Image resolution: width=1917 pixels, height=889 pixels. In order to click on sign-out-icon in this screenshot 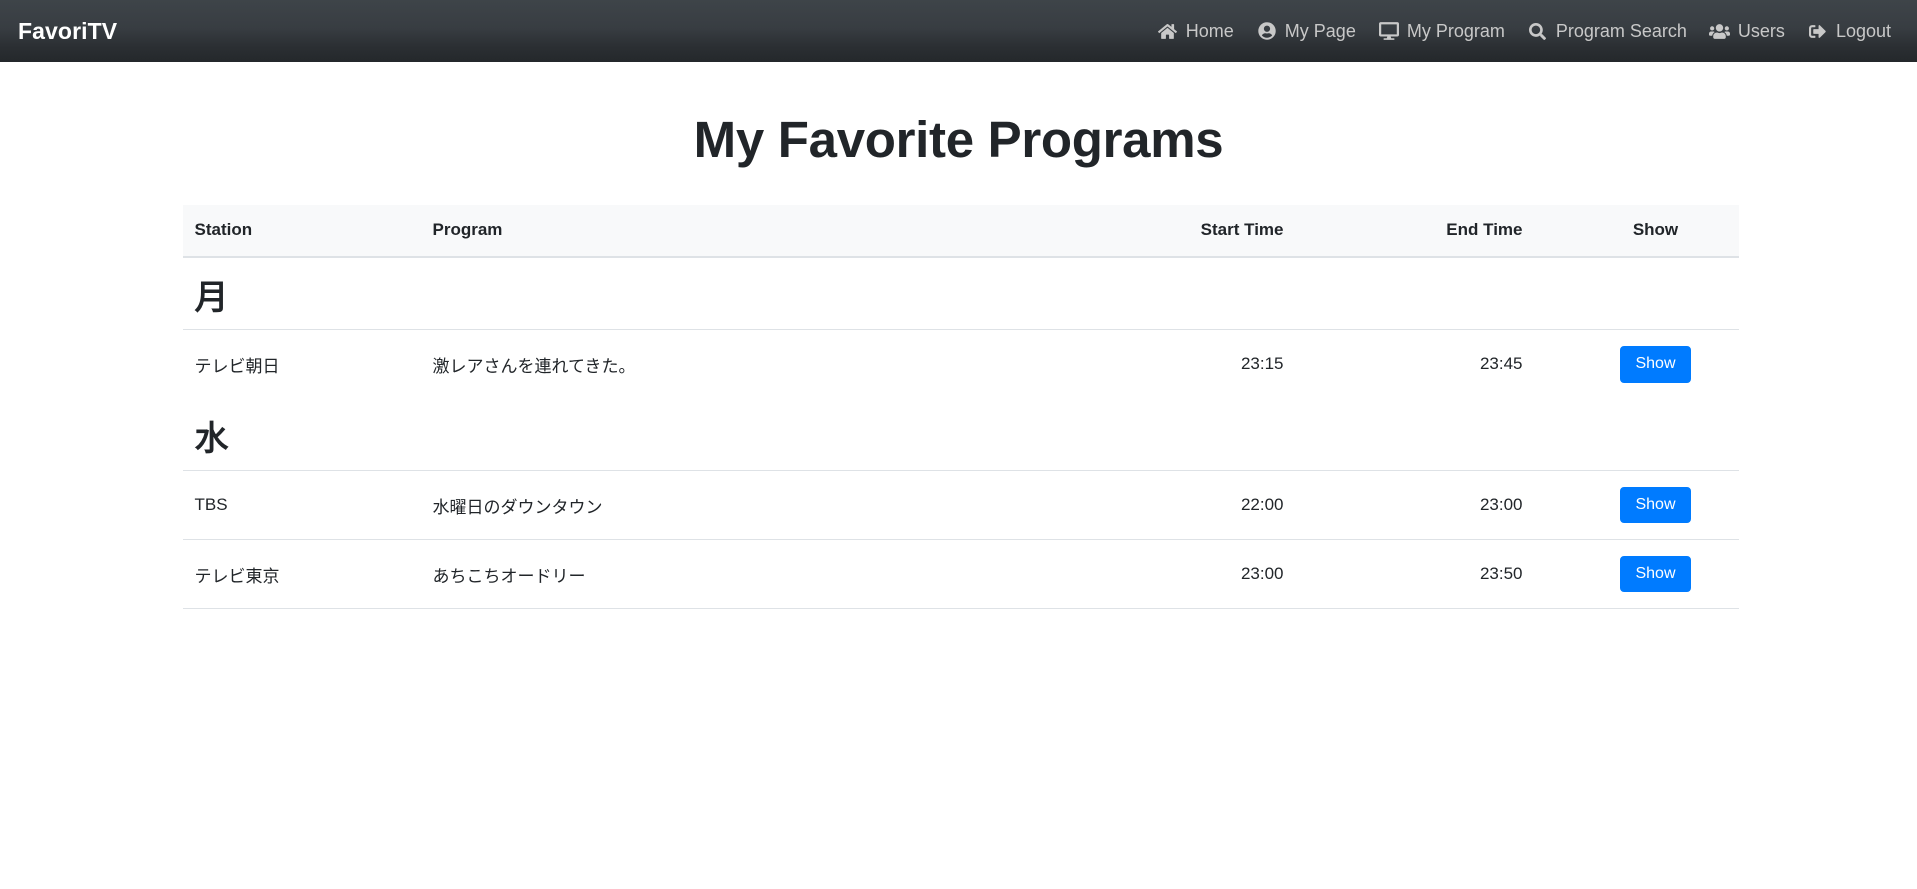, I will do `click(1818, 31)`.